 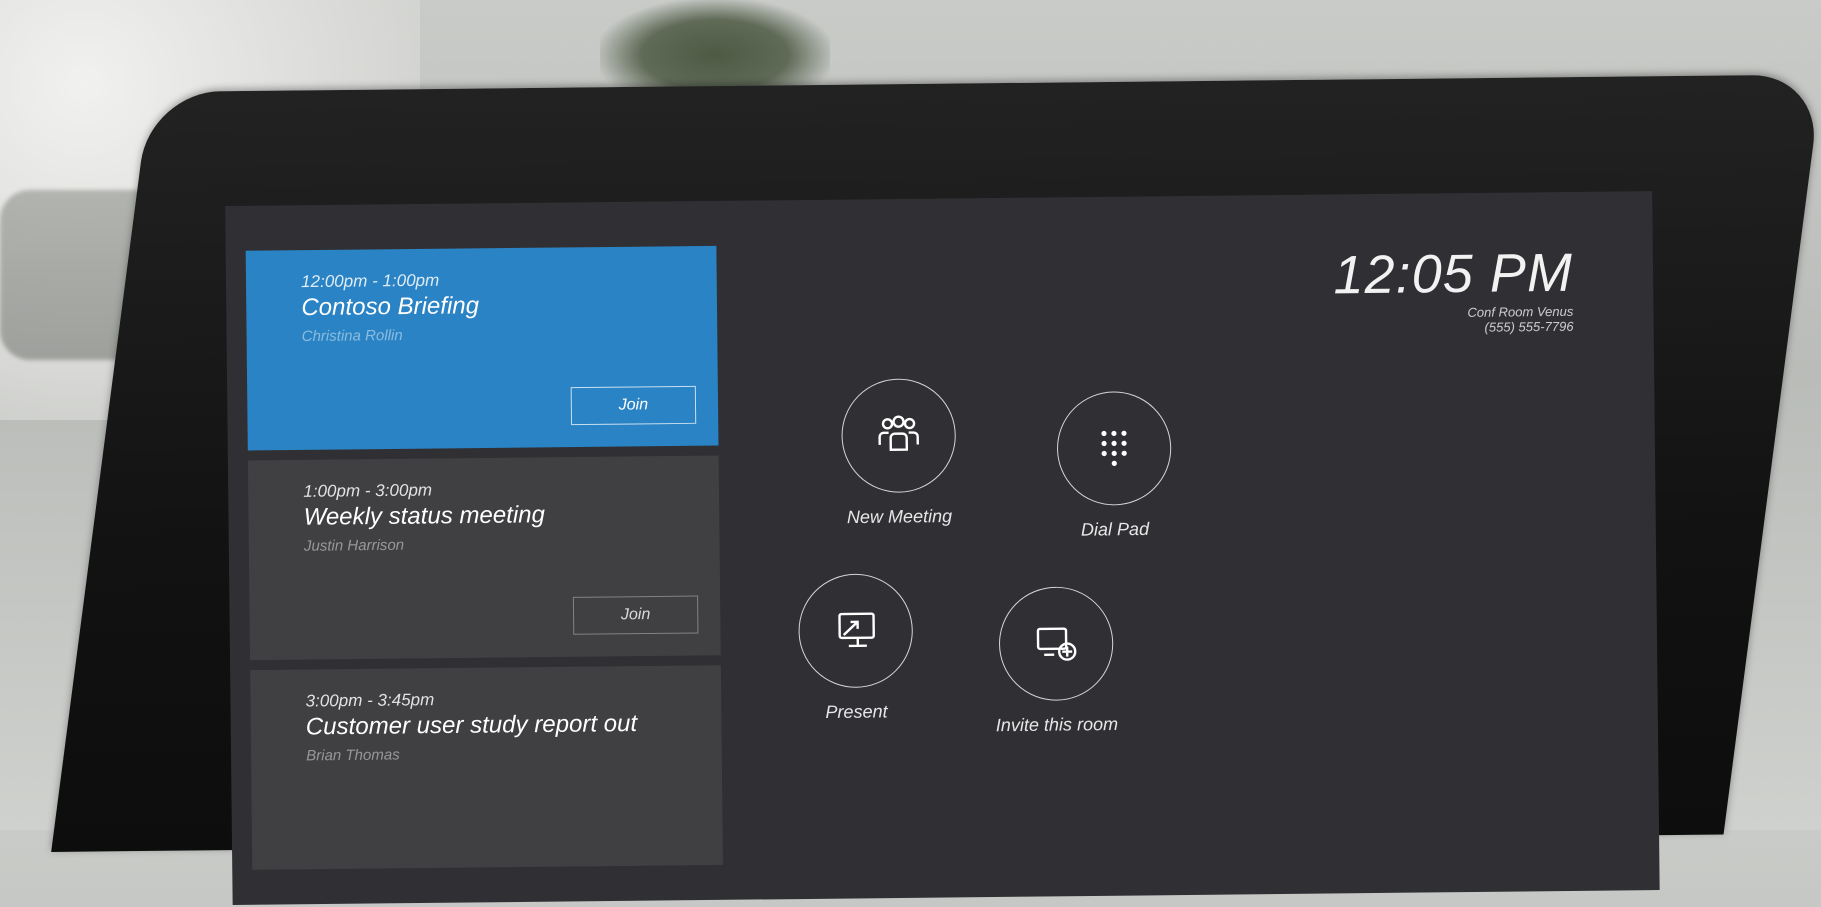 I want to click on invite-room-label: Invite this room, so click(x=1057, y=724).